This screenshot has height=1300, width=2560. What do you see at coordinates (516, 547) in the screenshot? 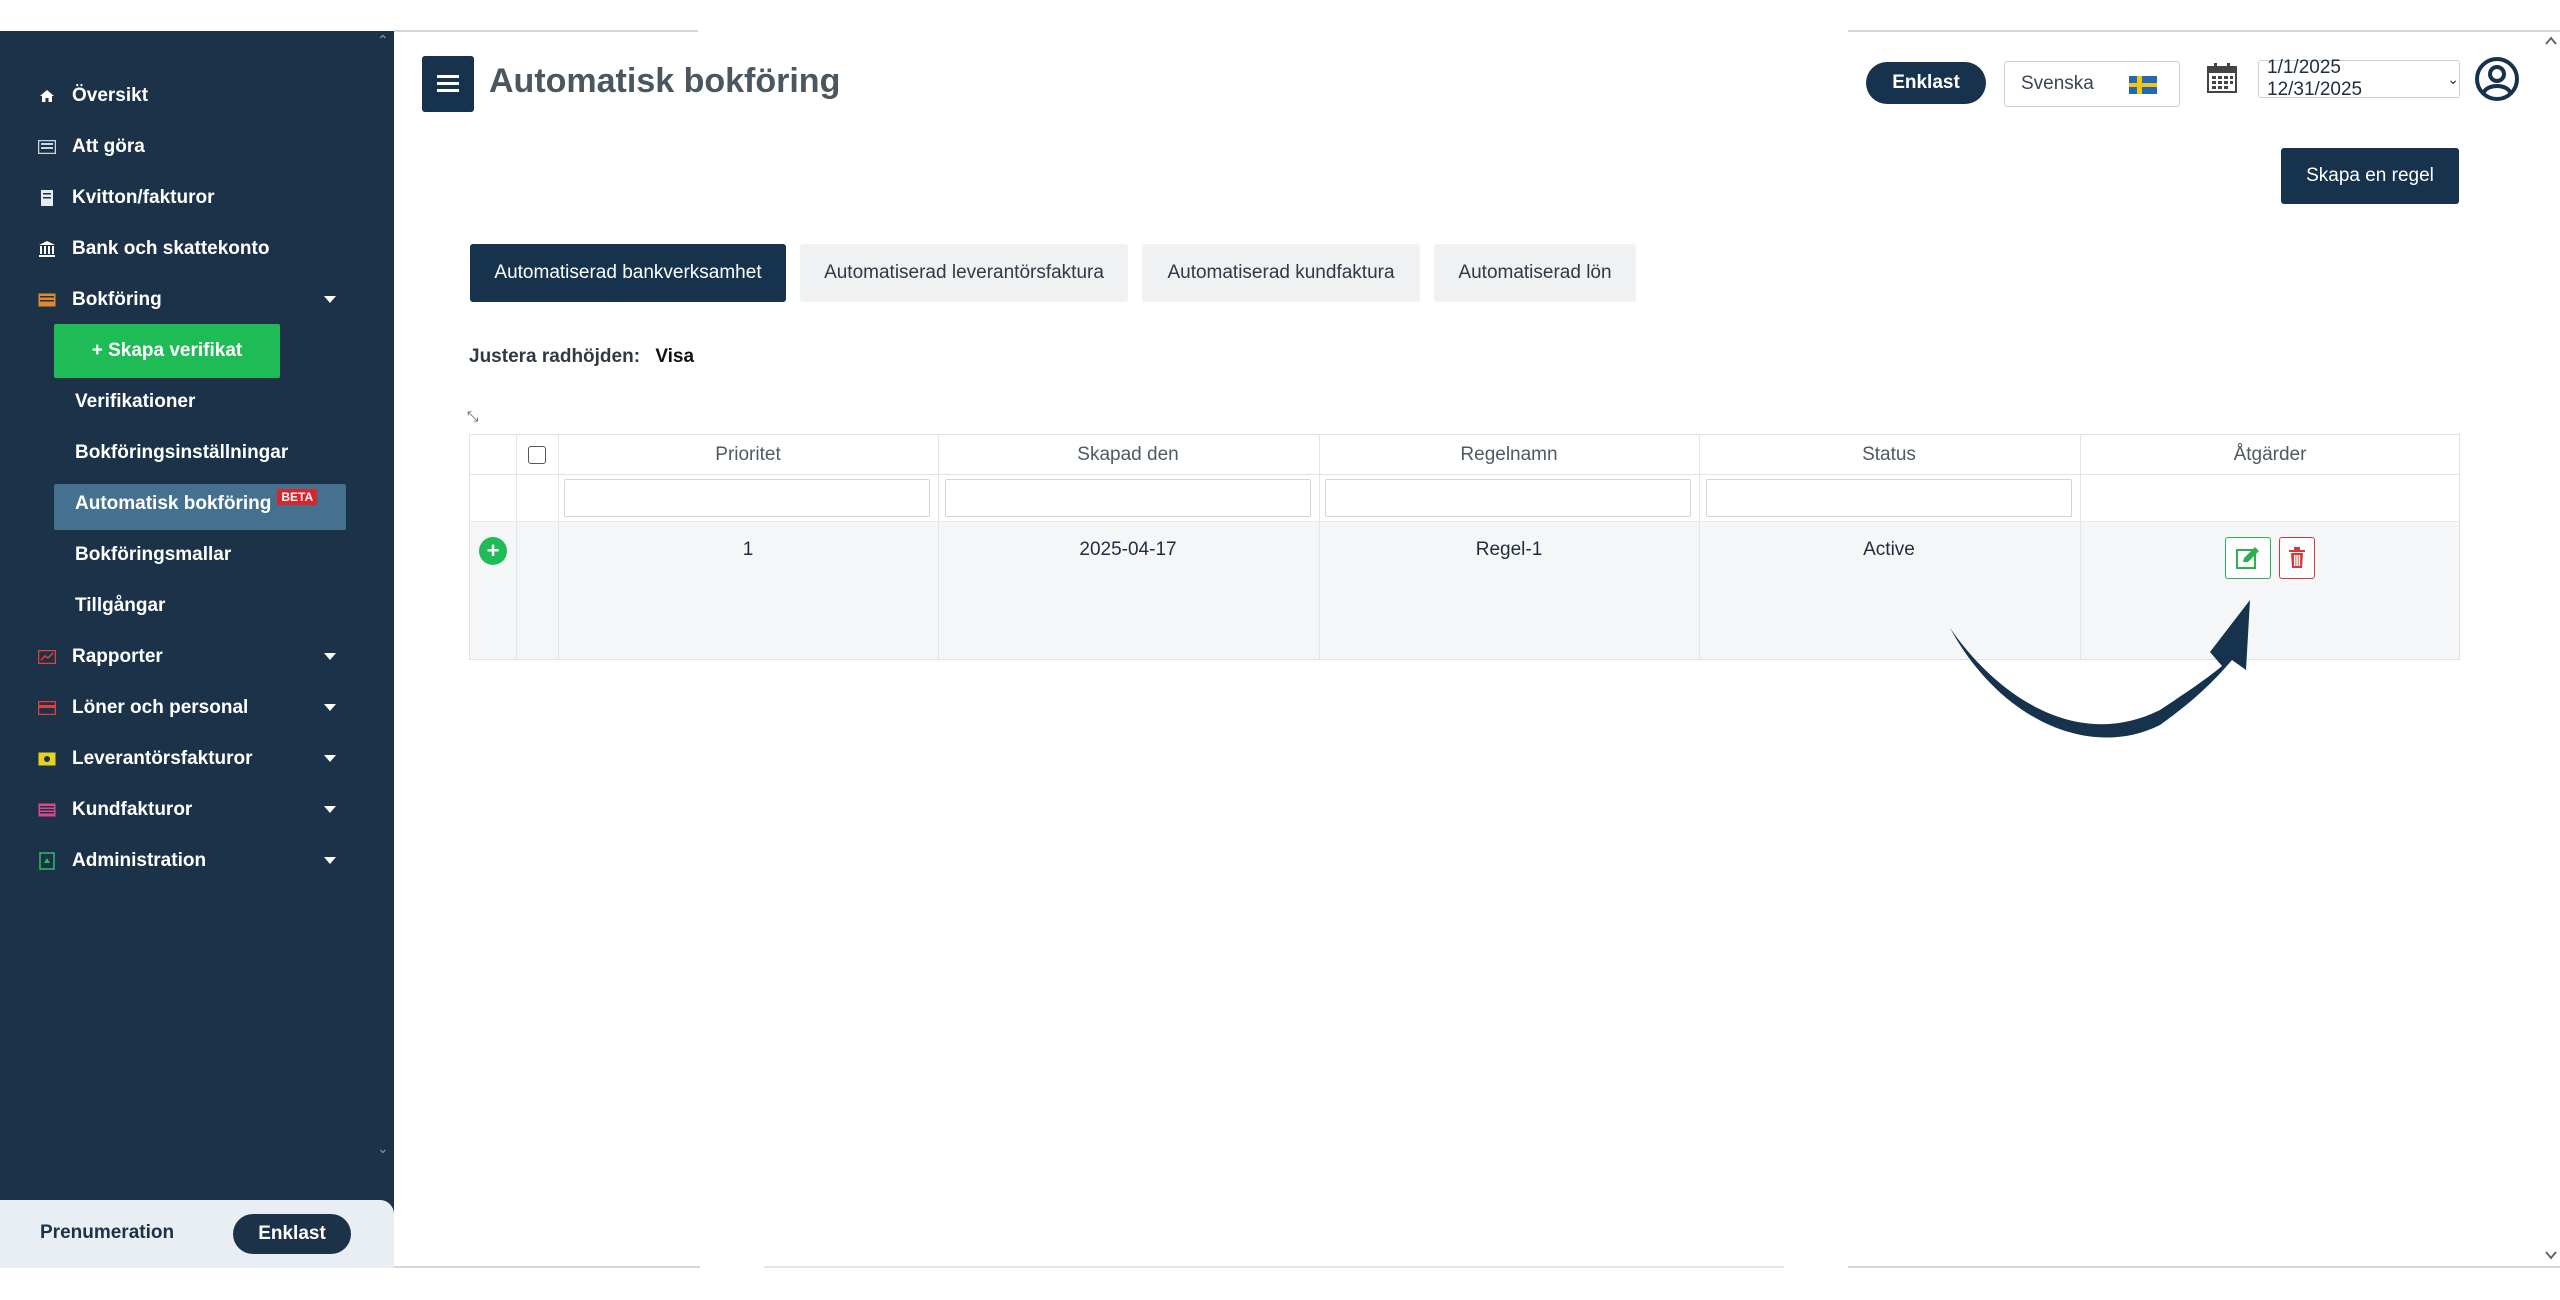
I see `column-divider` at bounding box center [516, 547].